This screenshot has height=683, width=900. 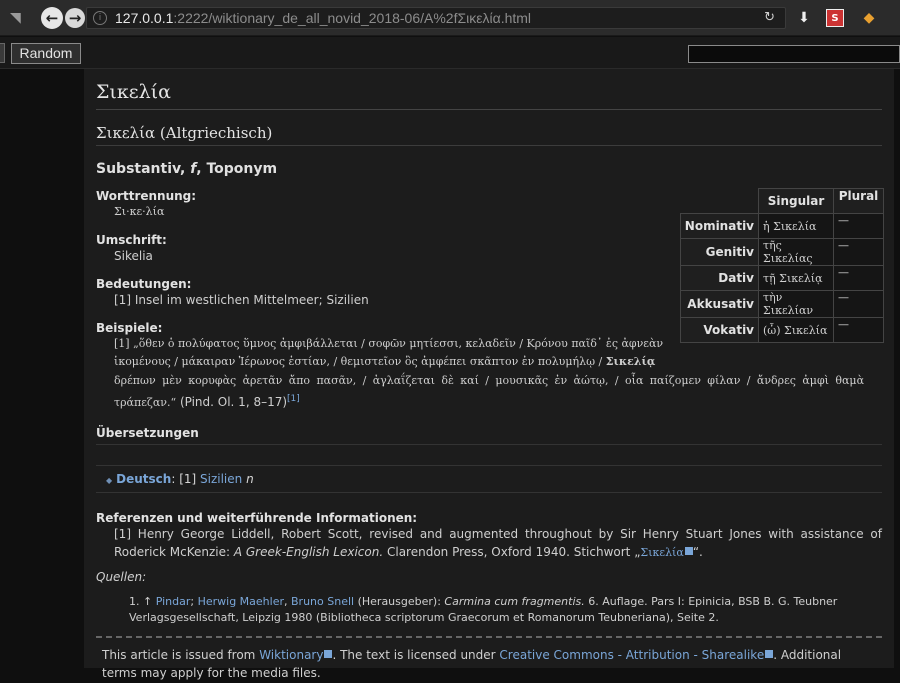 What do you see at coordinates (719, 304) in the screenshot?
I see `case-label: Akkusativ` at bounding box center [719, 304].